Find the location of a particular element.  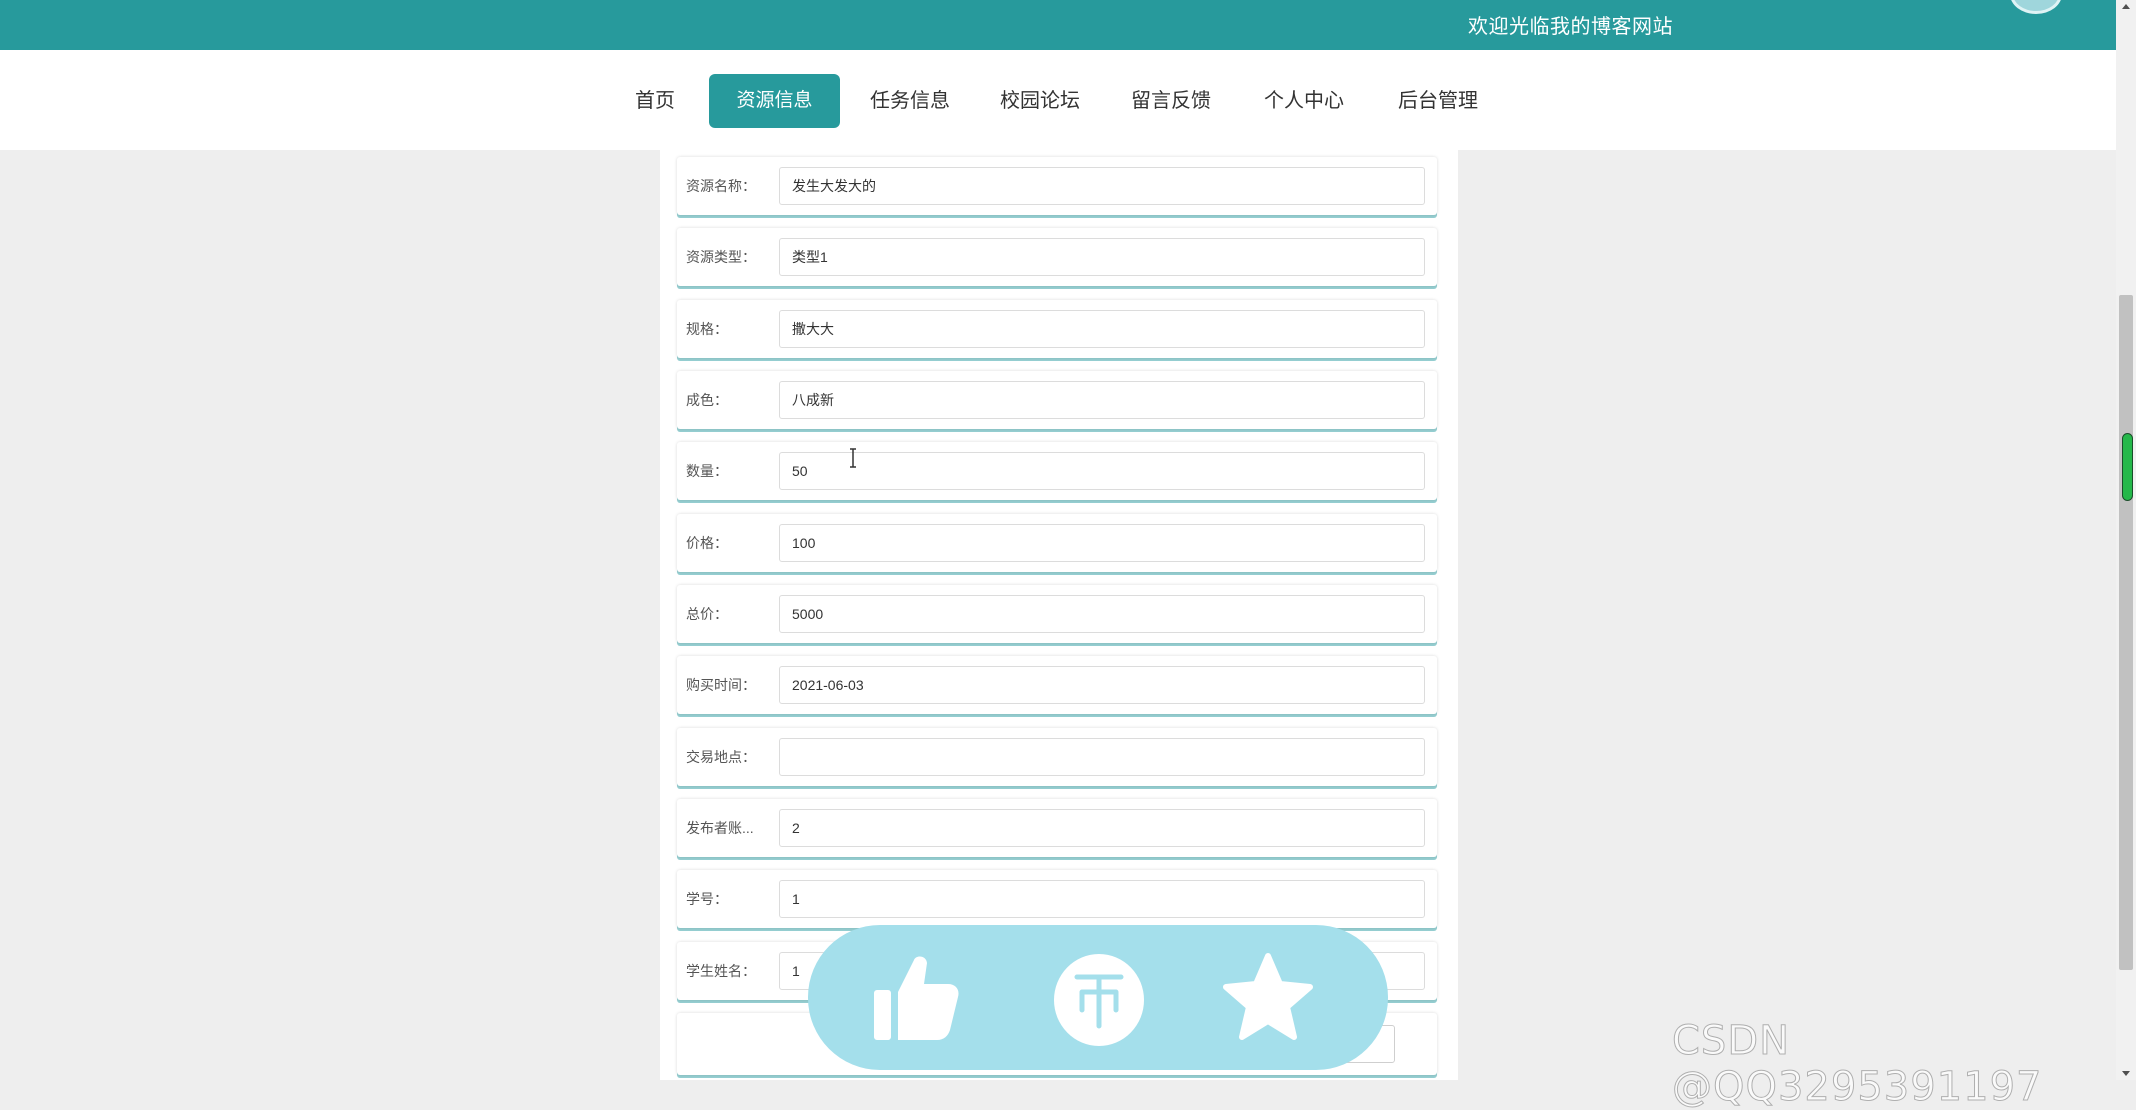

form-row-resource-type: 资源类型： is located at coordinates (1057, 257).